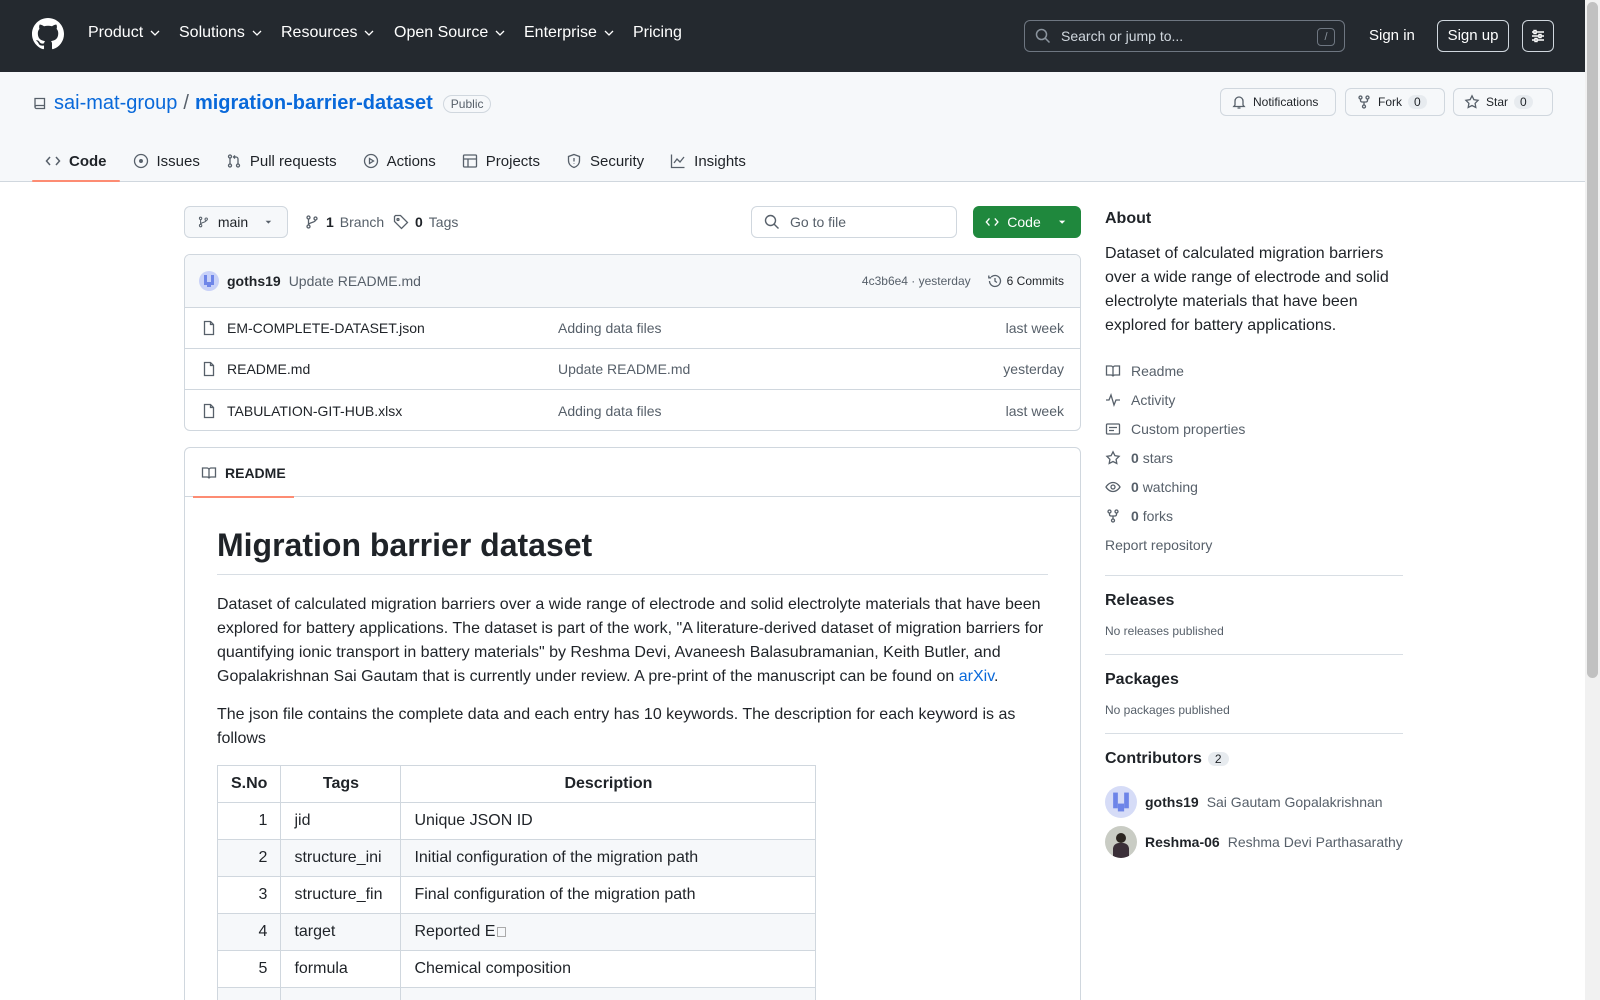 The width and height of the screenshot is (1600, 1000). What do you see at coordinates (1135, 486) in the screenshot?
I see `watching-count: 0` at bounding box center [1135, 486].